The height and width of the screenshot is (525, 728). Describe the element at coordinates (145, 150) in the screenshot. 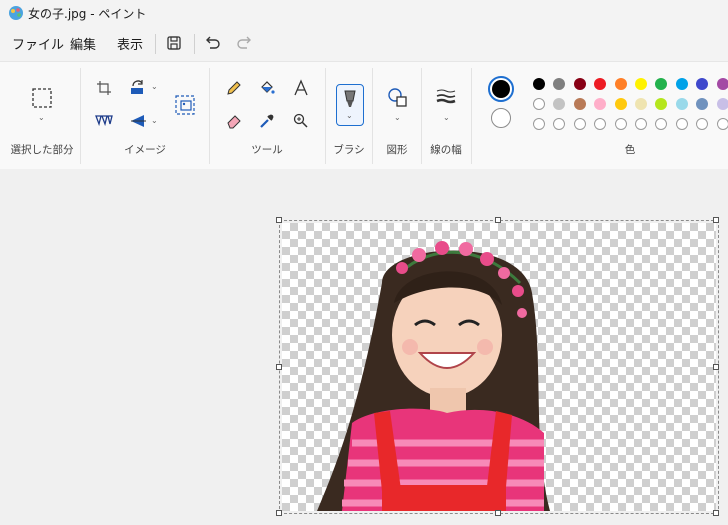

I see `group-label-image: イメージ` at that location.